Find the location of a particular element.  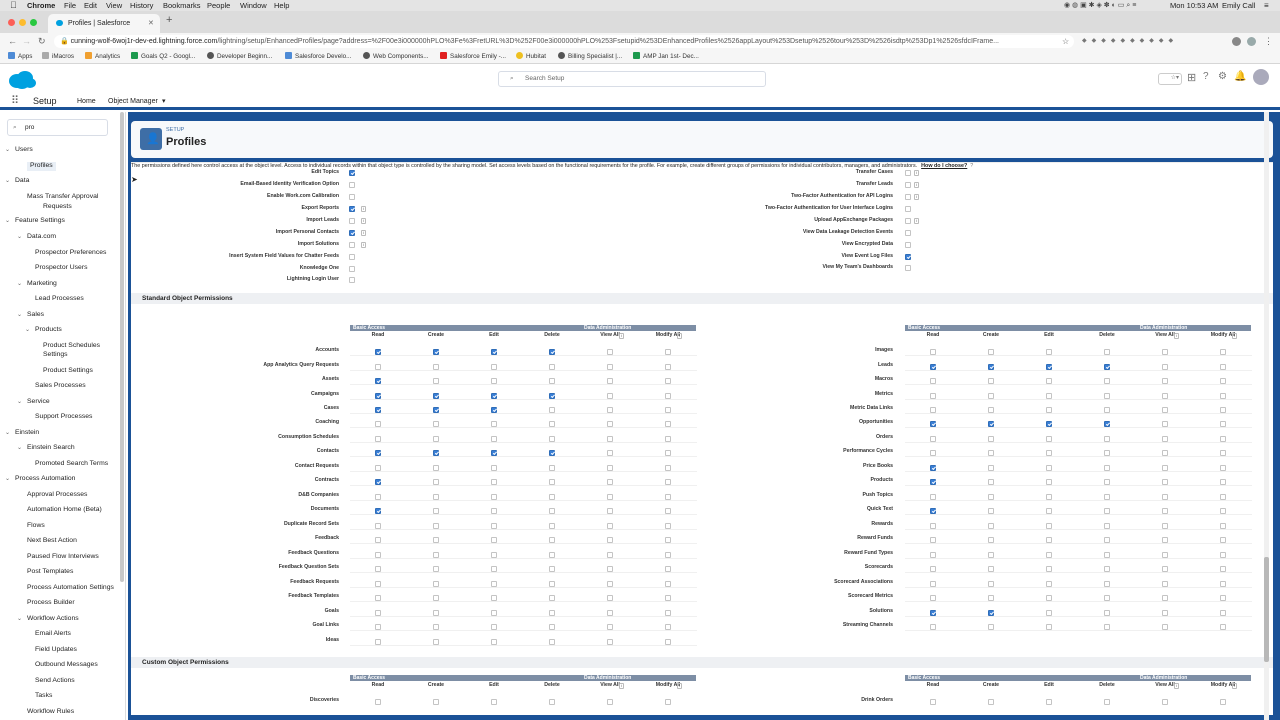

gear-icon: ⚙ is located at coordinates (1222, 76).